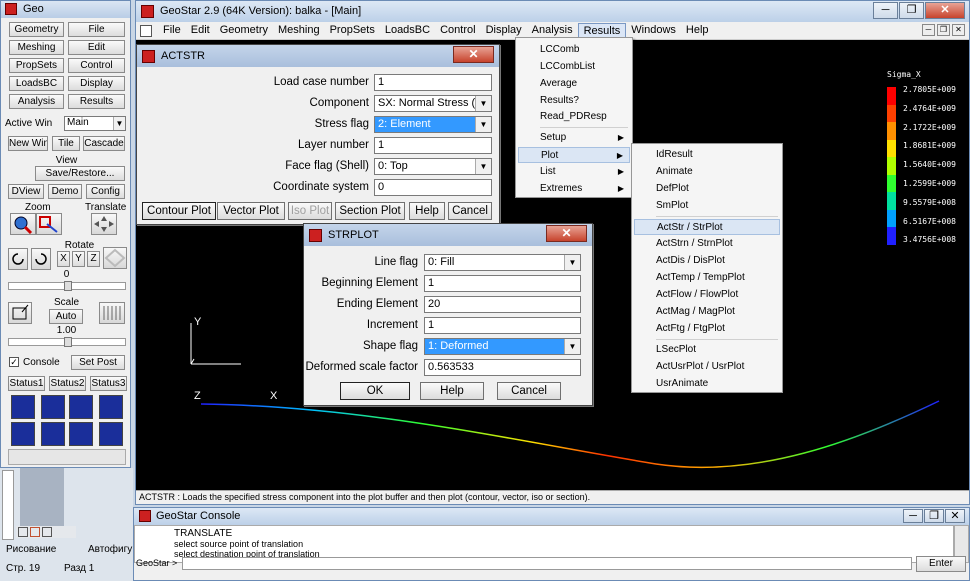 The width and height of the screenshot is (970, 581). I want to click on console-titlebar: GeoStar Console ─ ❐ ✕, so click(551, 516).